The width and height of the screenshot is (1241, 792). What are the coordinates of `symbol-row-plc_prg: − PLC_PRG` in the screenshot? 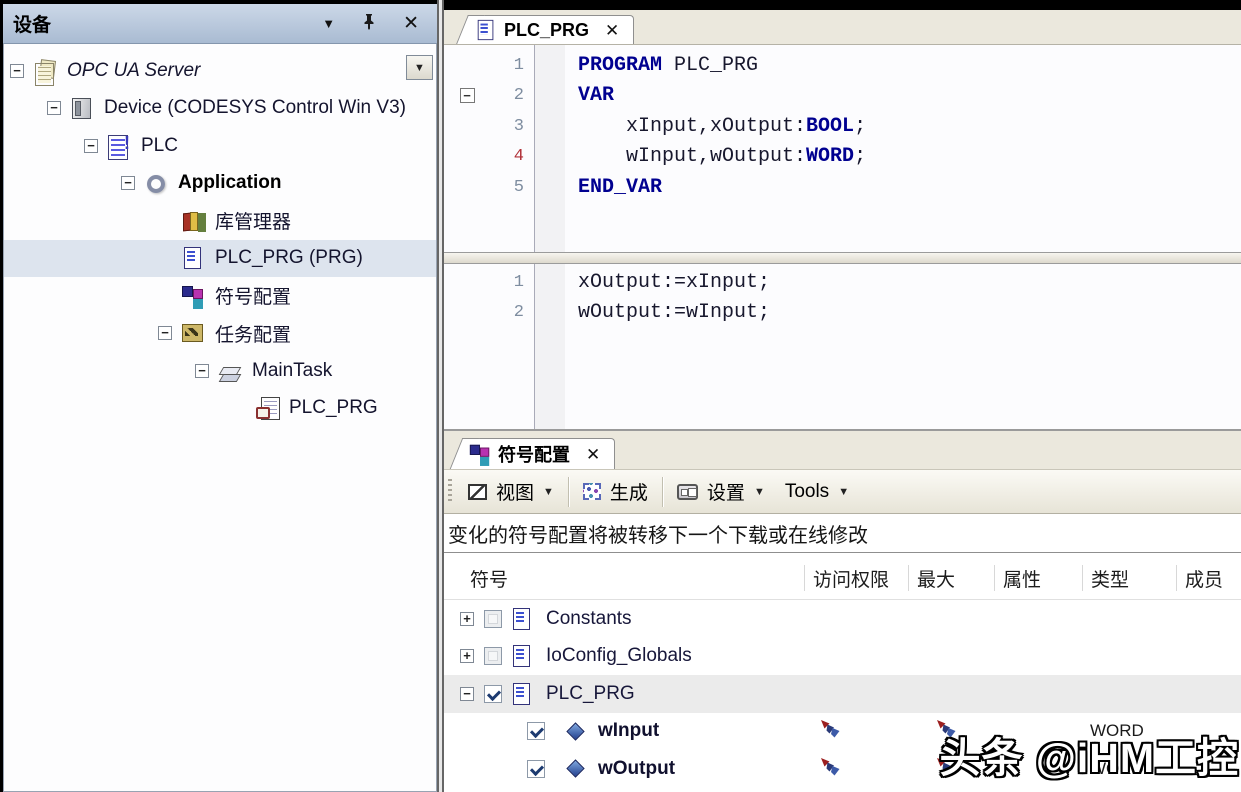 It's located at (842, 694).